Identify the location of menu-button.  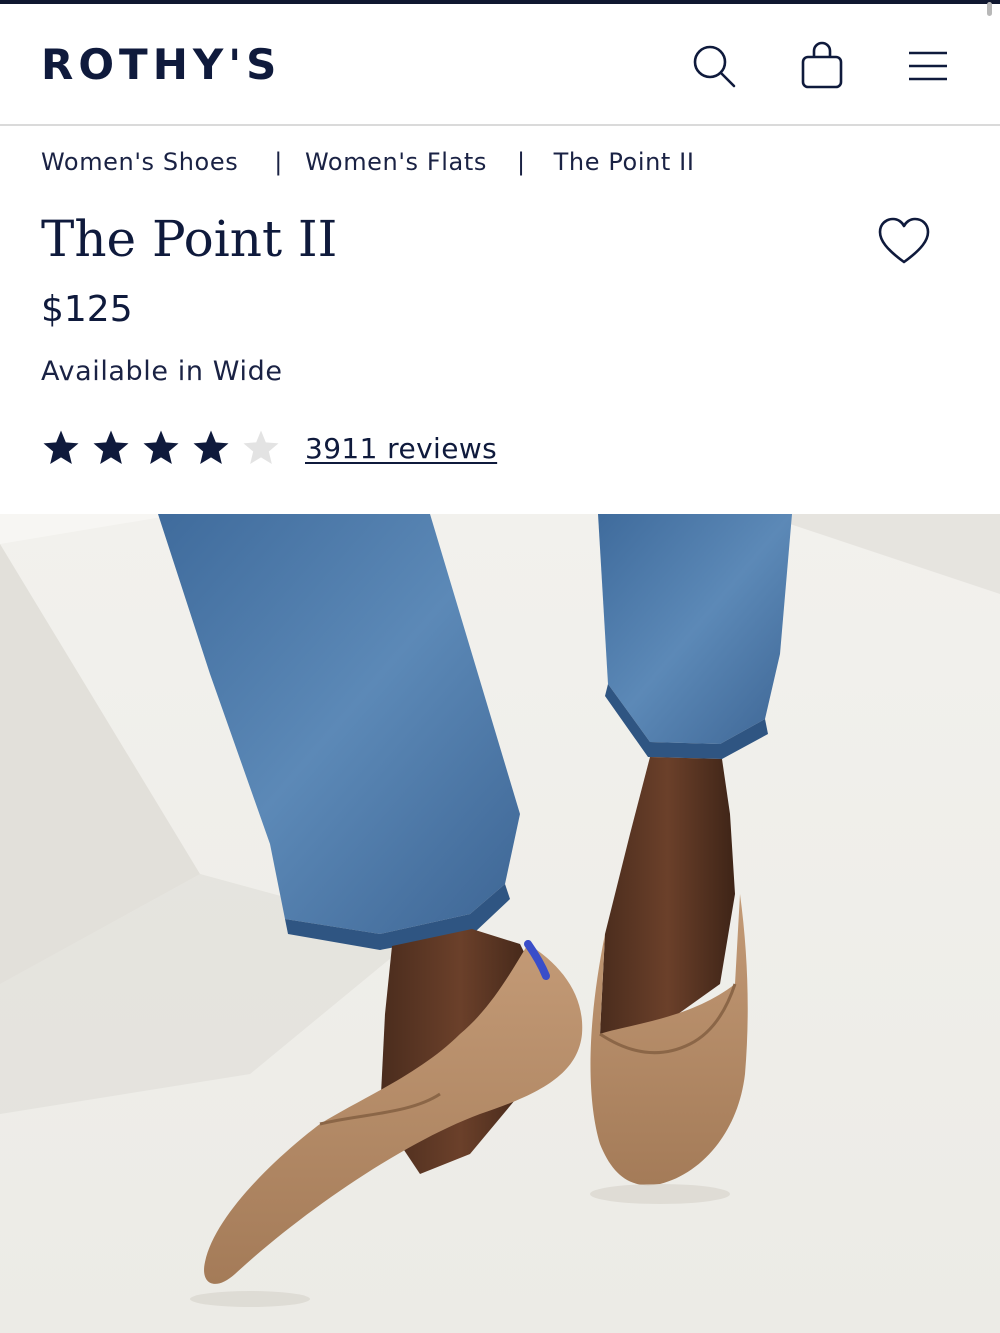
(928, 66).